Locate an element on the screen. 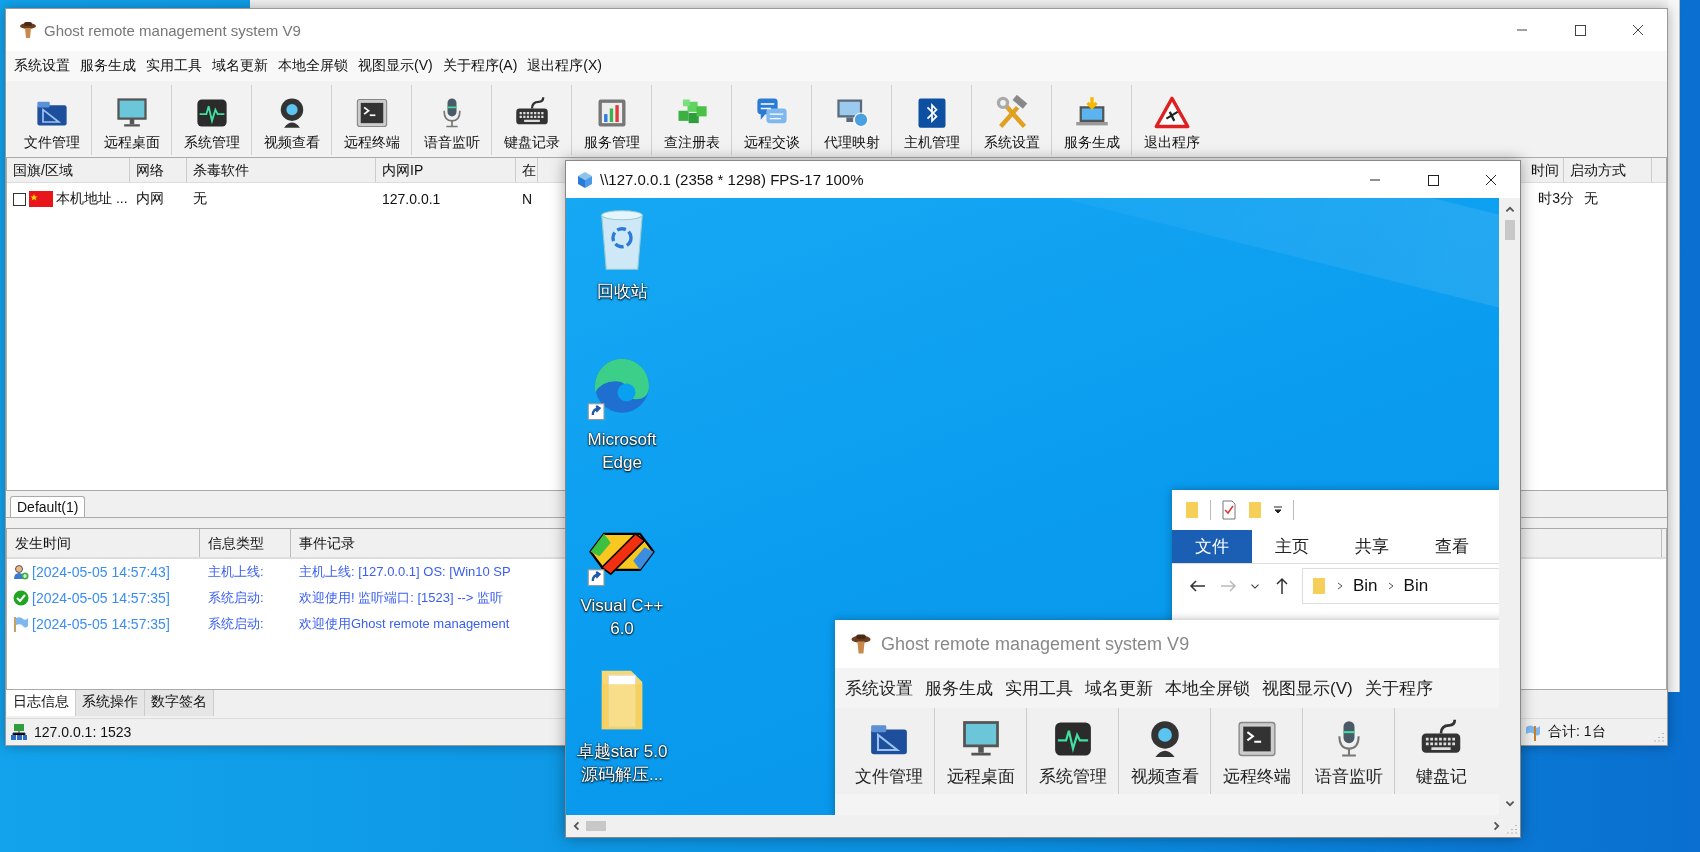  column-header: 国旗/区域 is located at coordinates (68, 170).